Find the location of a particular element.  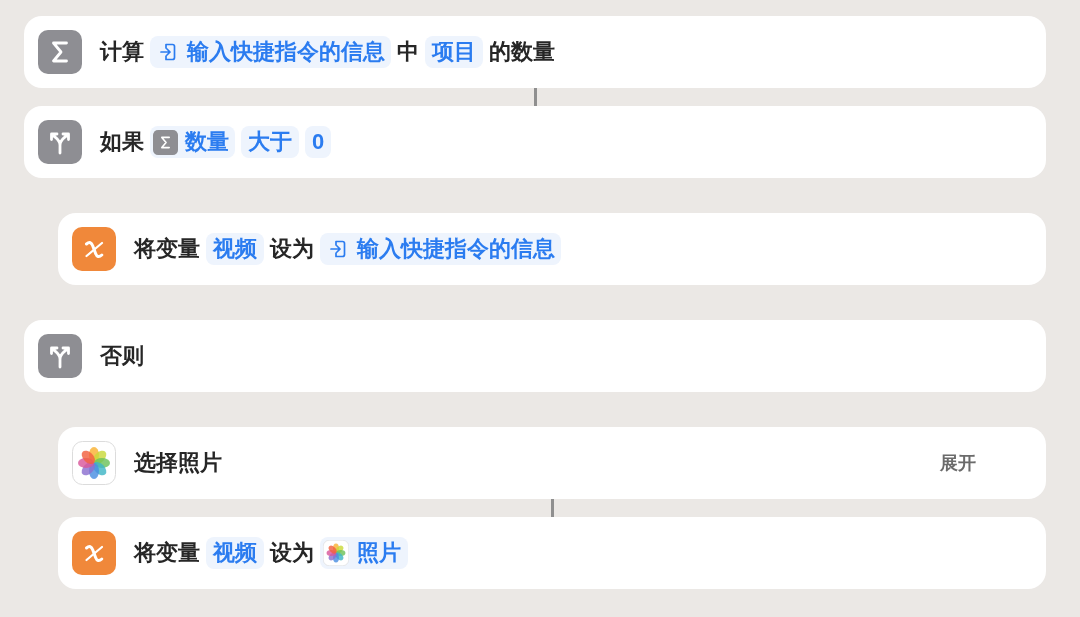

action-text: 如果 is located at coordinates (122, 142).